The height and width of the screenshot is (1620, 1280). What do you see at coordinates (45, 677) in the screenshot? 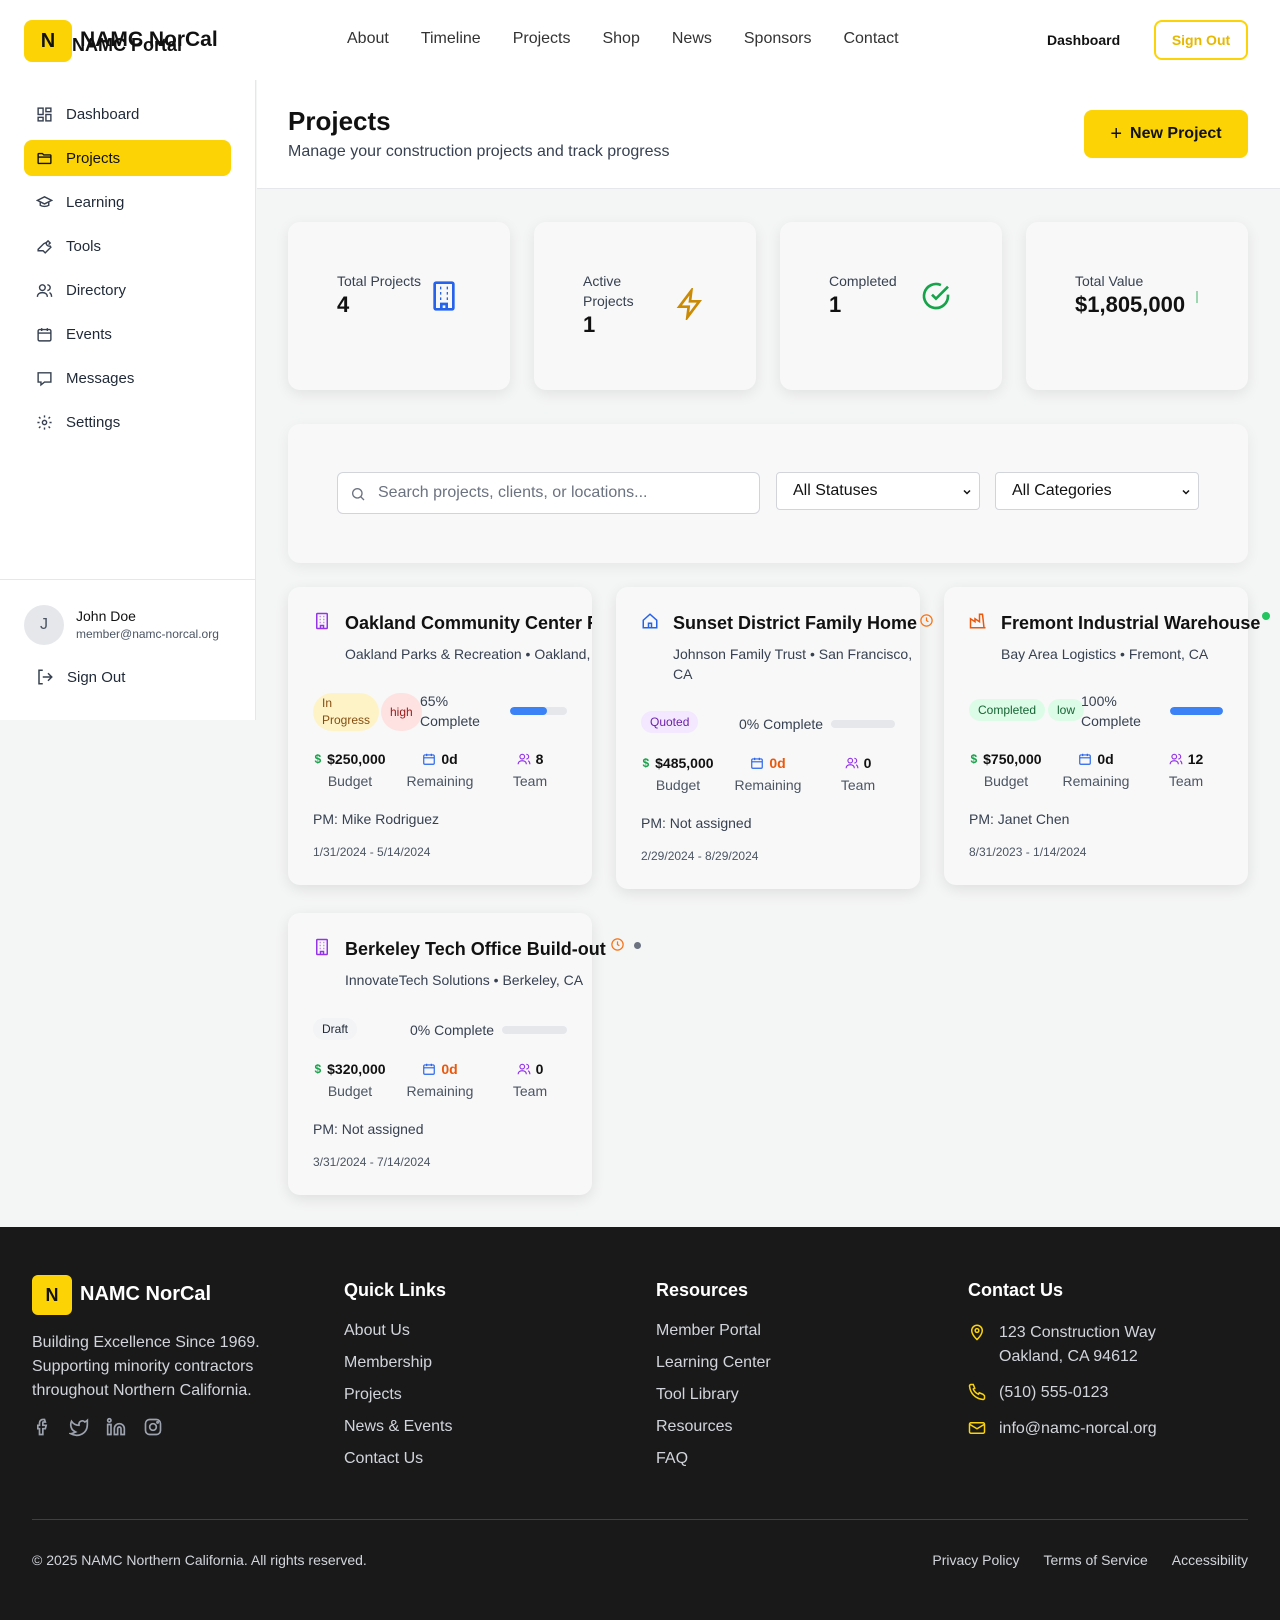
I see `logout-icon` at bounding box center [45, 677].